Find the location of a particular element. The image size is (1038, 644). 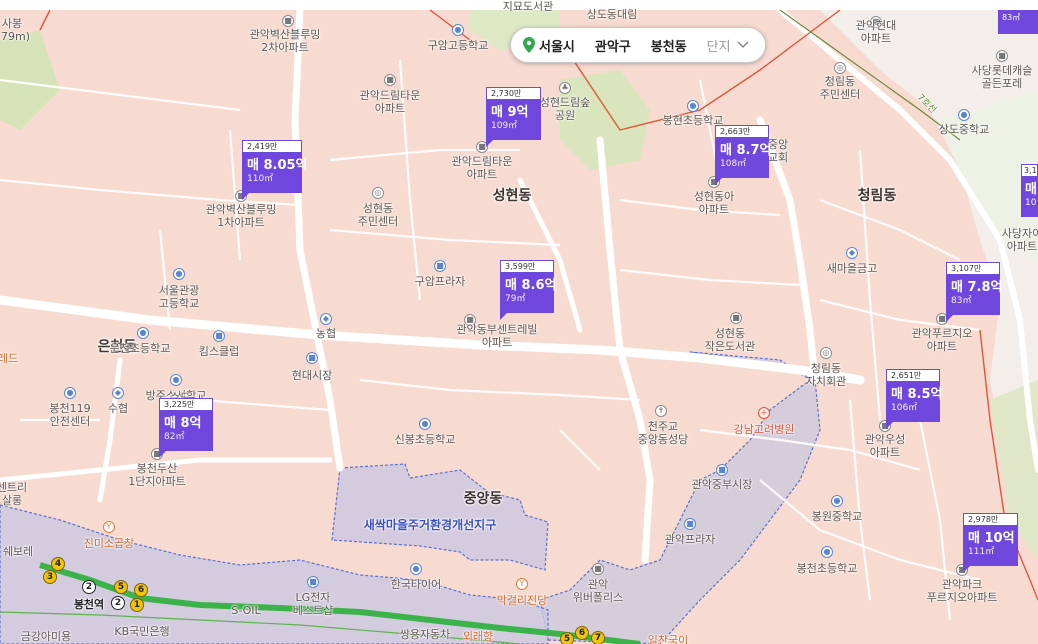

poi-label: 성현동 주민센터 is located at coordinates (378, 215).